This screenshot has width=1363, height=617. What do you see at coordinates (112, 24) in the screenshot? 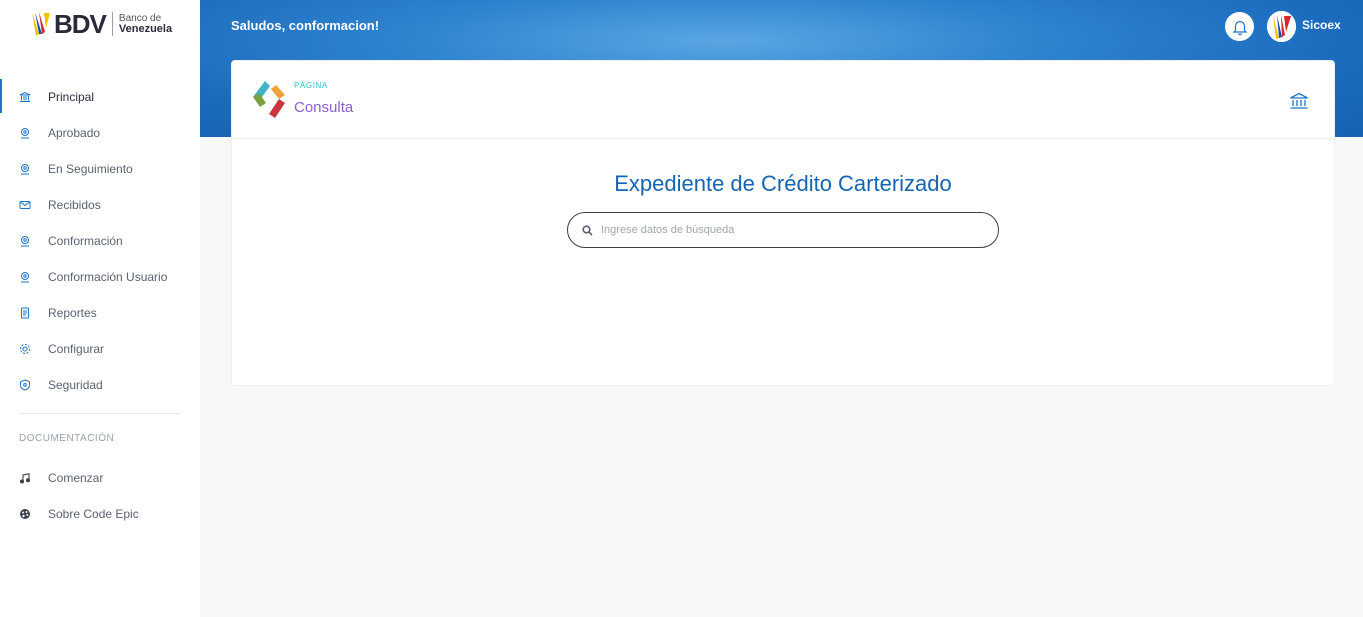
I see `brand-separator` at bounding box center [112, 24].